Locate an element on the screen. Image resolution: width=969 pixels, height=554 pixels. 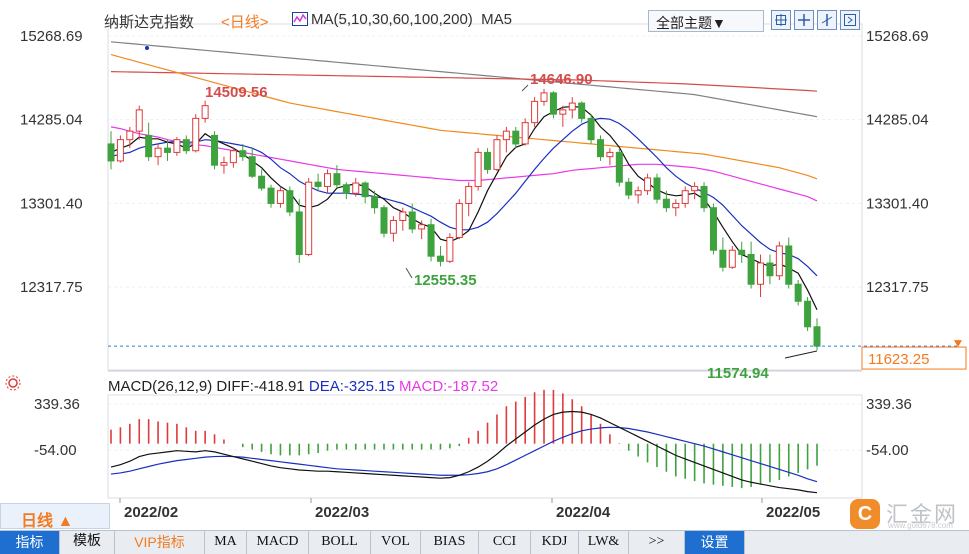
zoom-in-icon is located at coordinates (804, 20).